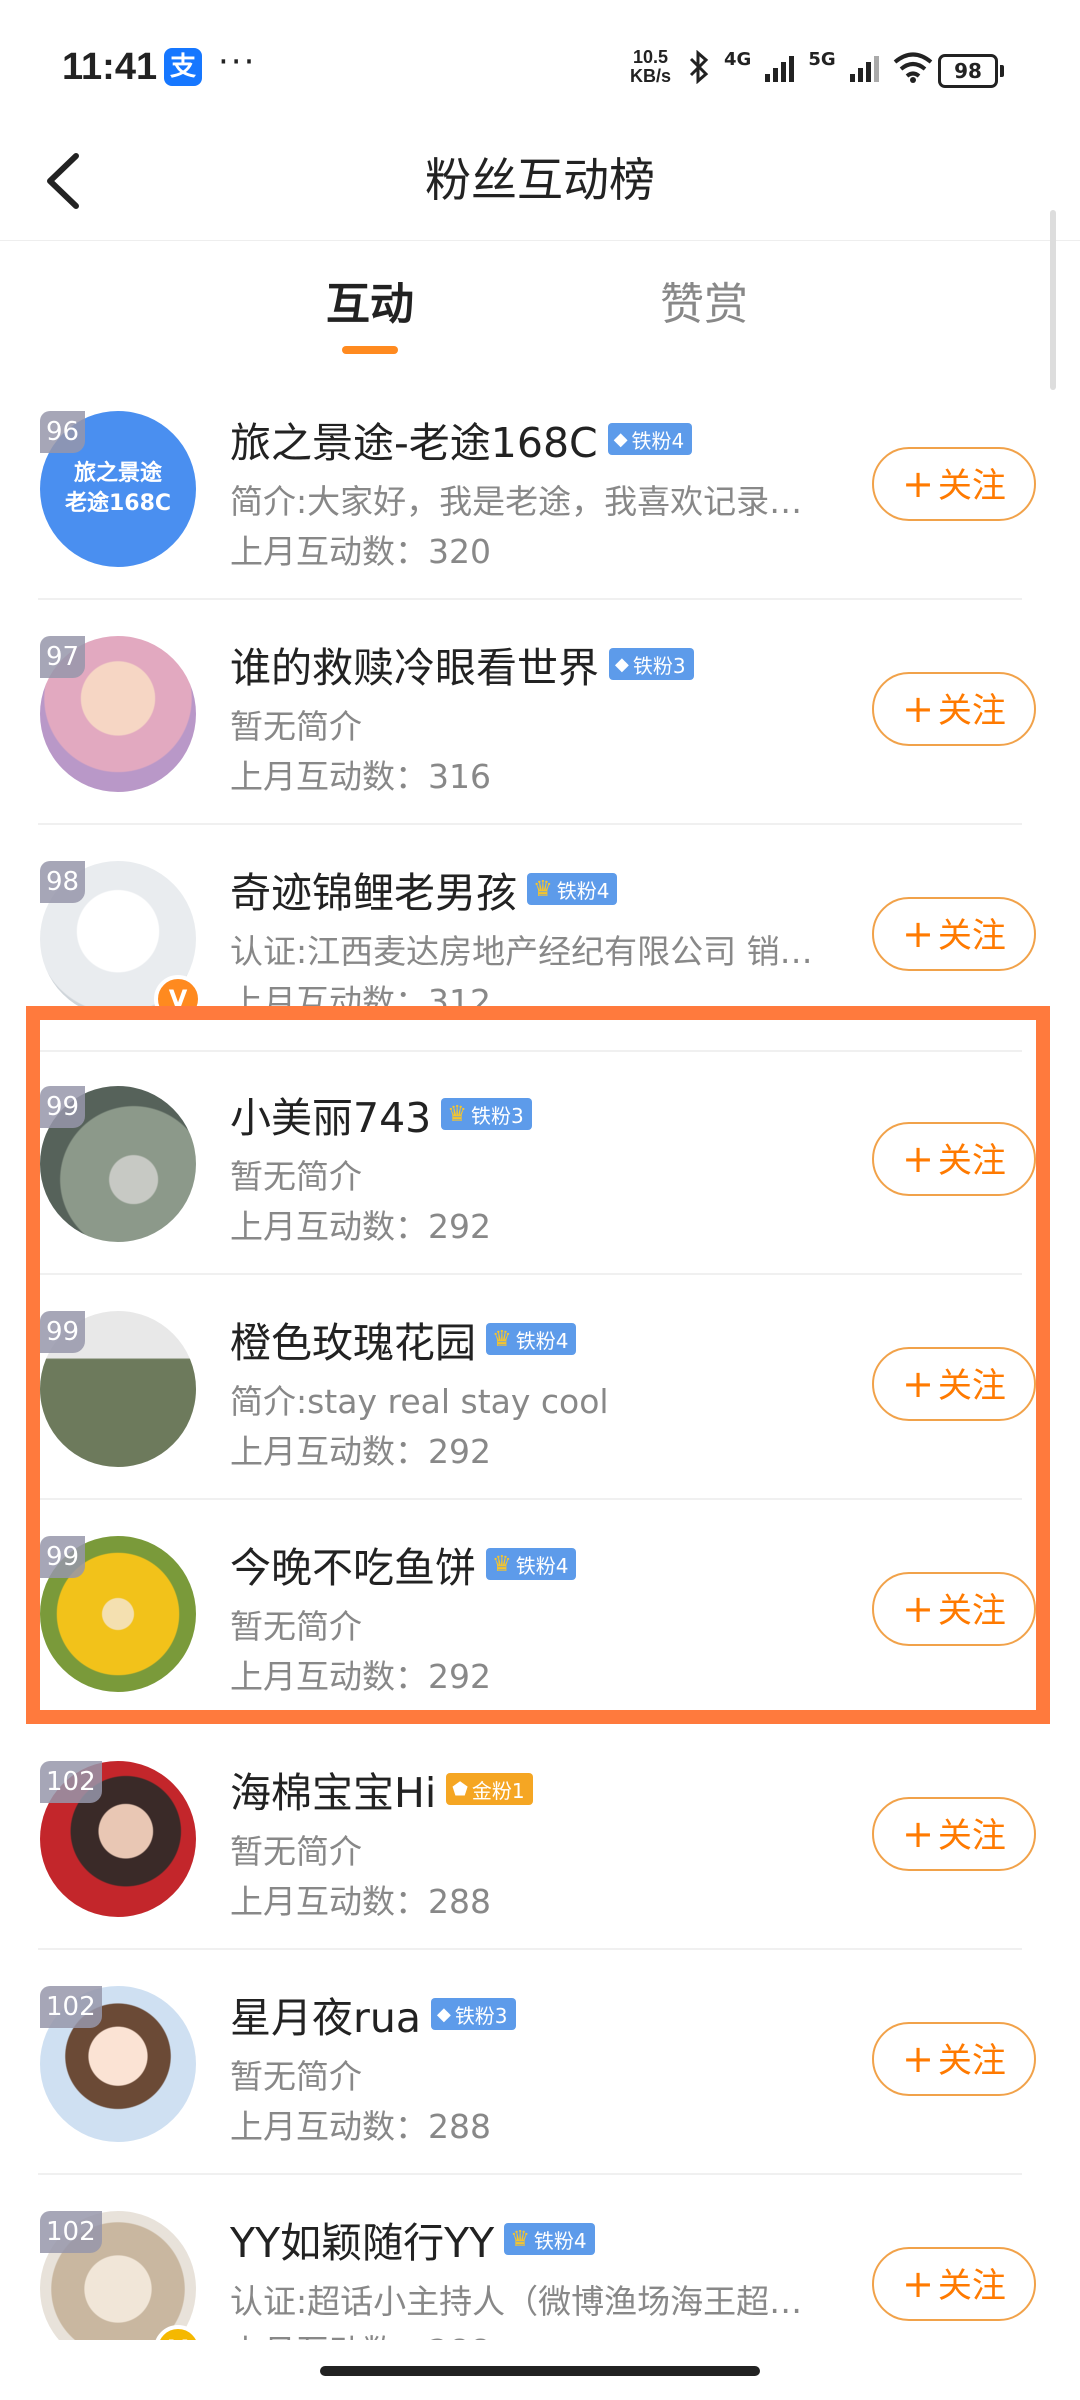  Describe the element at coordinates (370, 350) in the screenshot. I see `active-tab-indicator` at that location.